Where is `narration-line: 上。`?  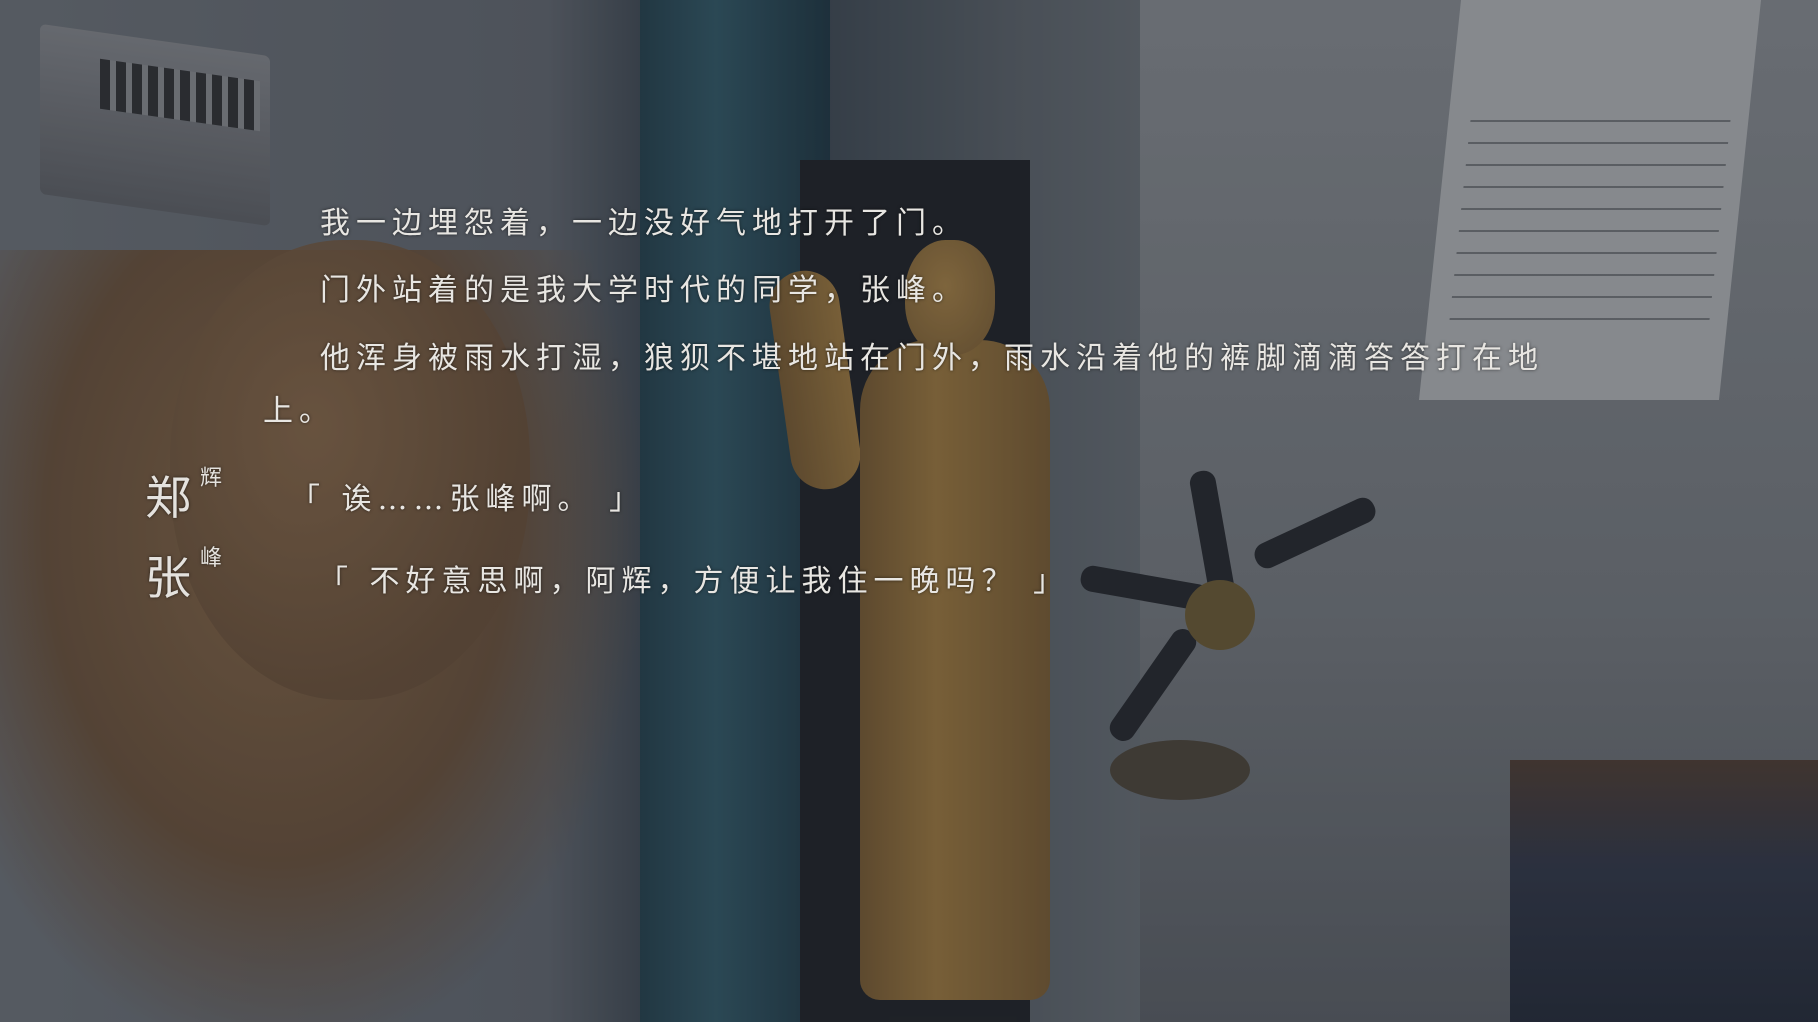 narration-line: 上。 is located at coordinates (299, 411).